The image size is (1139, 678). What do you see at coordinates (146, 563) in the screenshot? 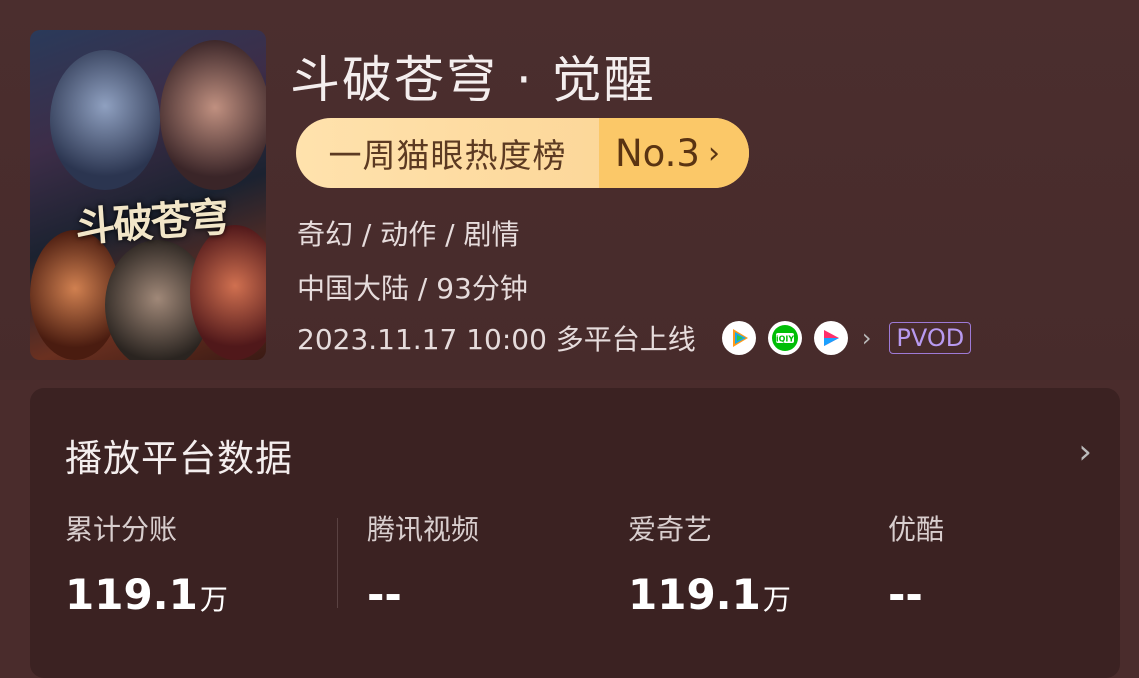
I see `stat-total-share: 累计分账 119.1万` at bounding box center [146, 563].